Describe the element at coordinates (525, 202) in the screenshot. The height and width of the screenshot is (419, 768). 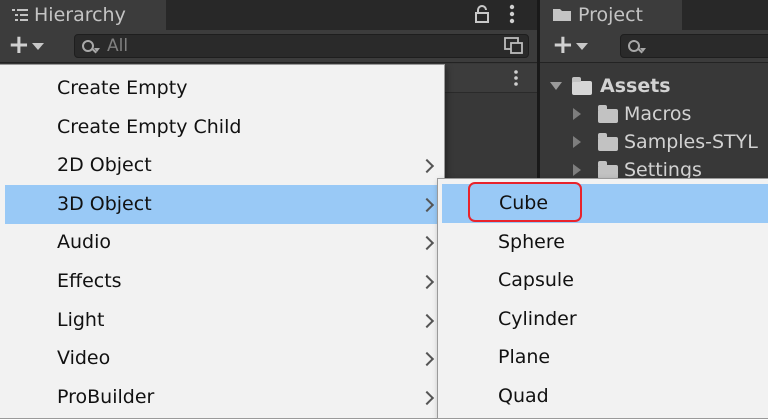
I see `cube-highlight-annotation` at that location.